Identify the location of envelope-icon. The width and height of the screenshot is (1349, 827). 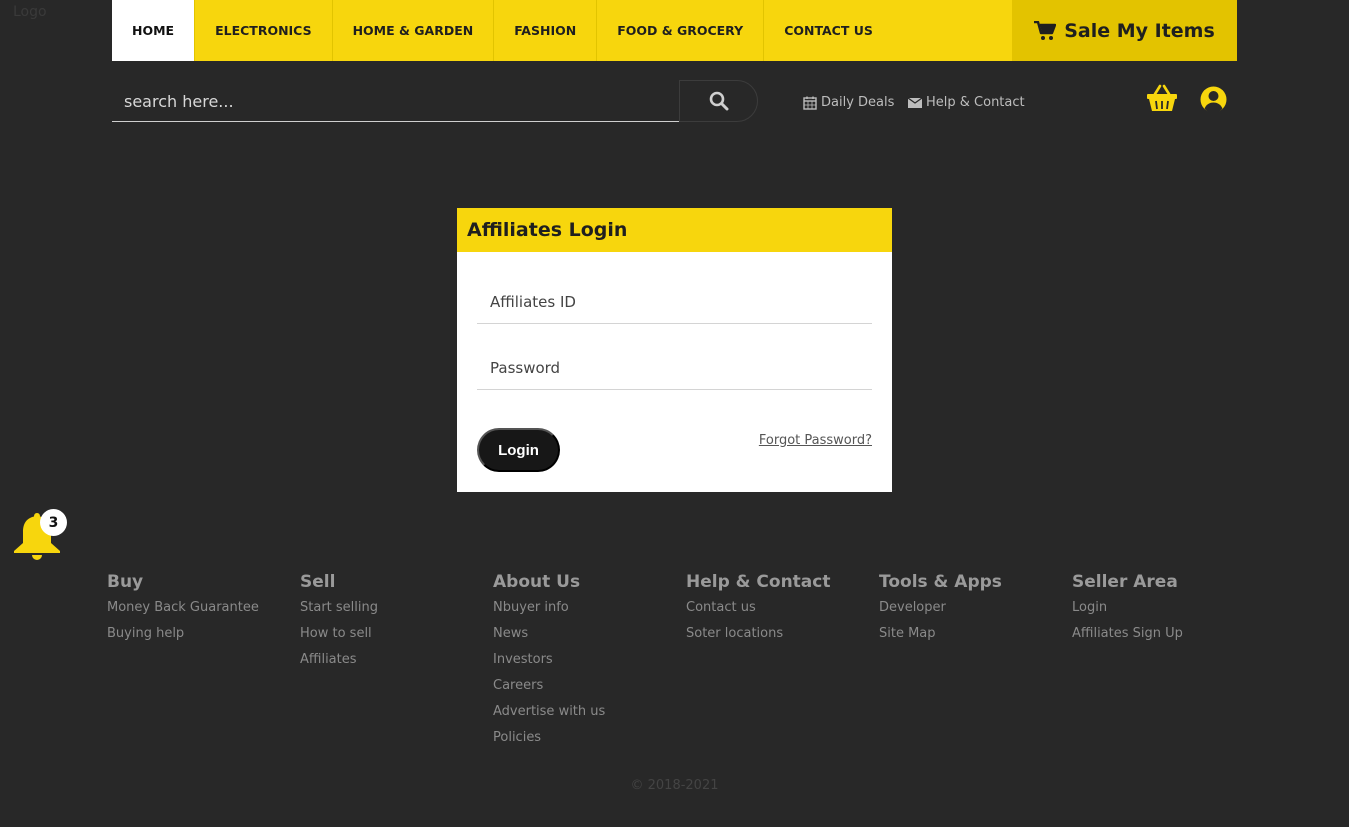
(915, 102).